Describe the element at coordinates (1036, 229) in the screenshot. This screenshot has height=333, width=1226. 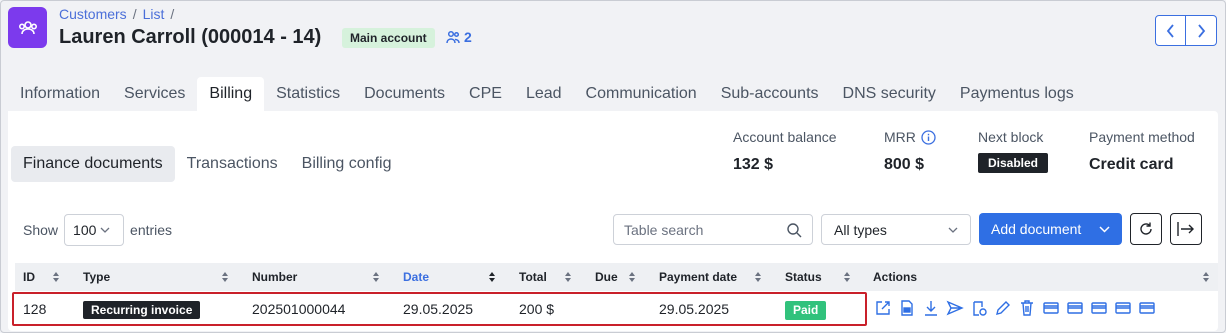
I see `add-document-label: Add document` at that location.